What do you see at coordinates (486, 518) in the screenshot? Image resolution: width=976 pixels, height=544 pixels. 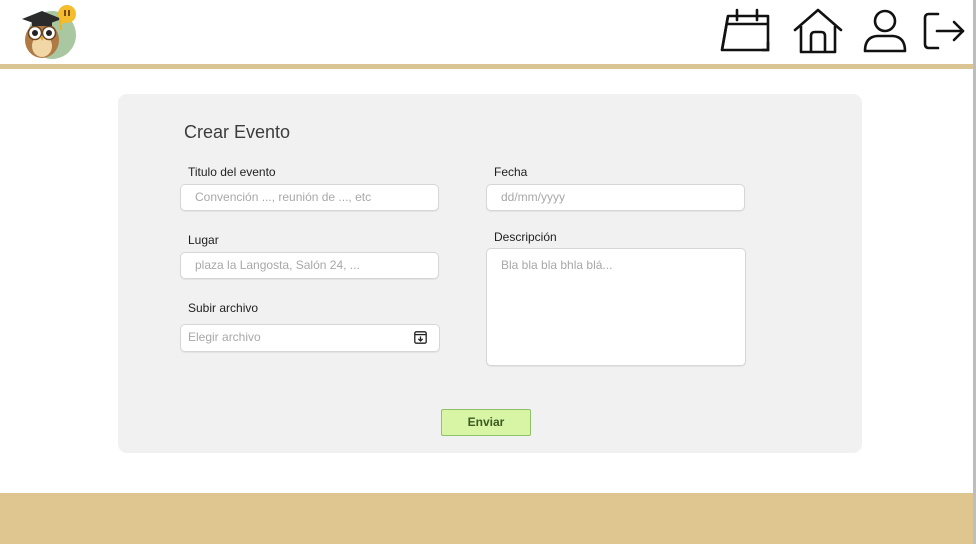 I see `footer-band` at bounding box center [486, 518].